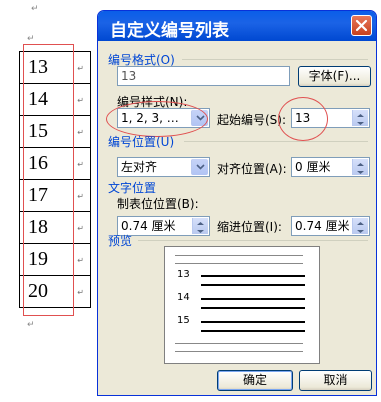  I want to click on chevron-down-icon, so click(200, 167).